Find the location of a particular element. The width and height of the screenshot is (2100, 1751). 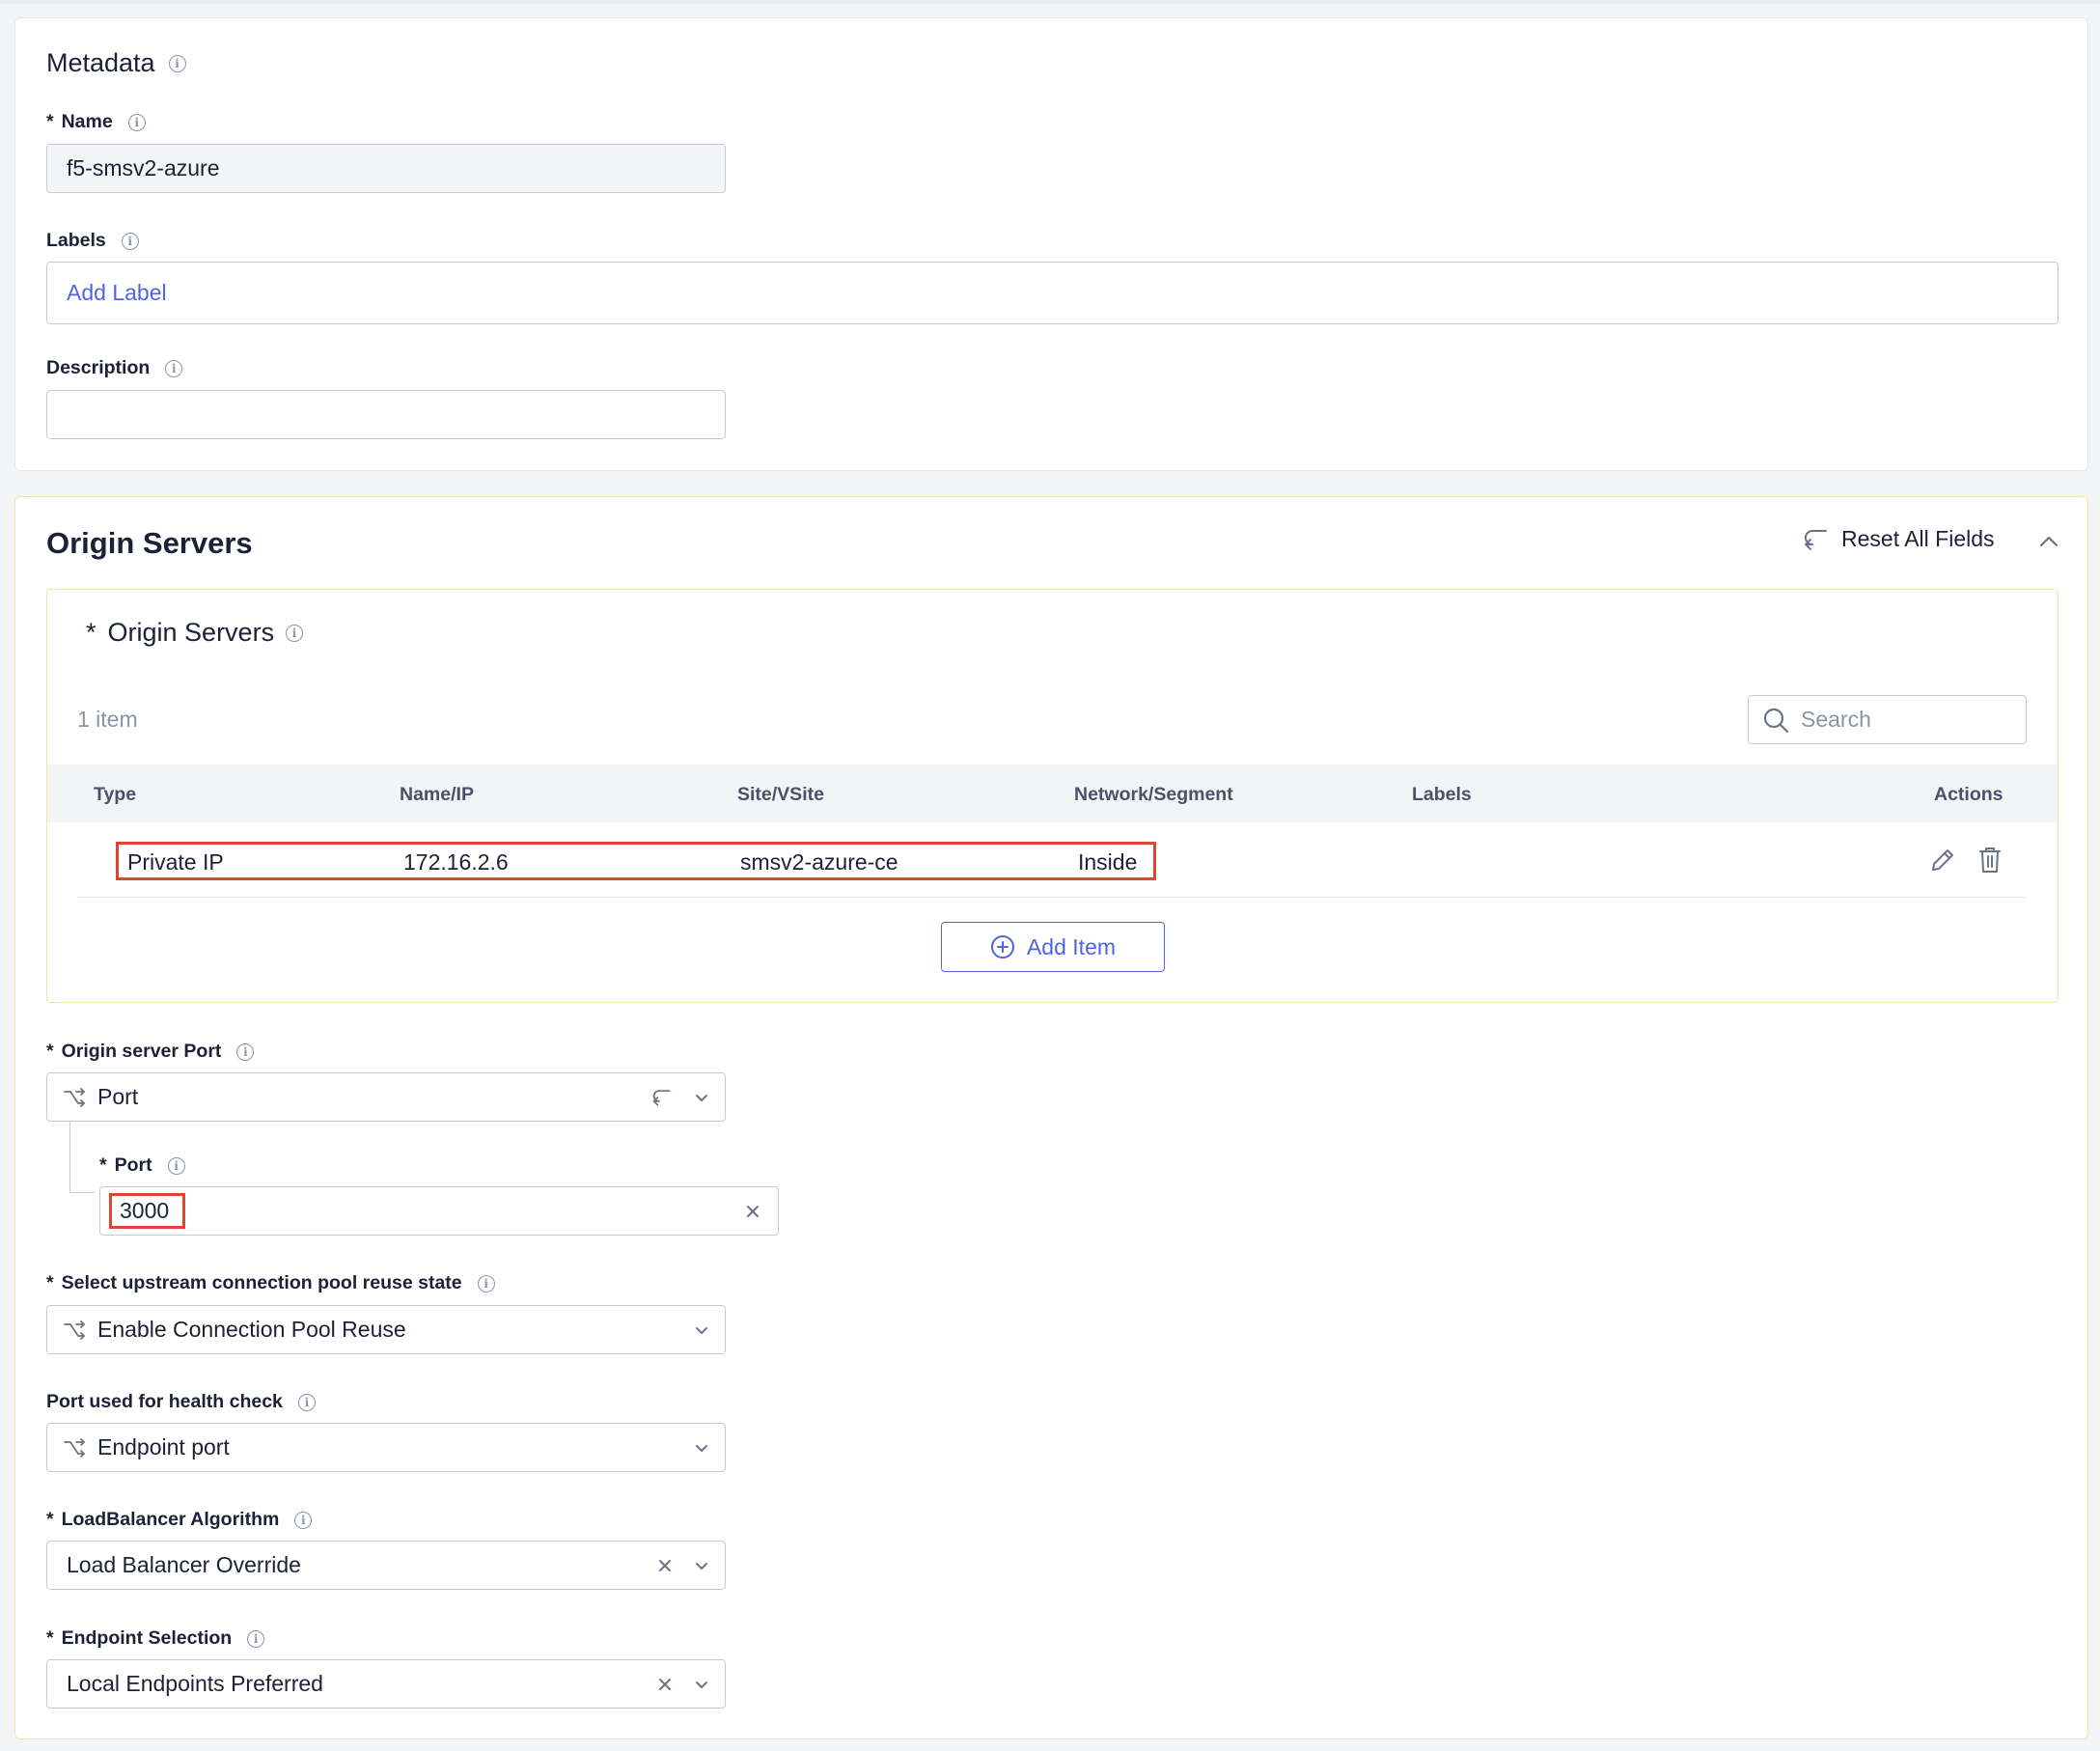

endpoint-selection-select: Local Endpoints Preferred is located at coordinates (386, 1684).